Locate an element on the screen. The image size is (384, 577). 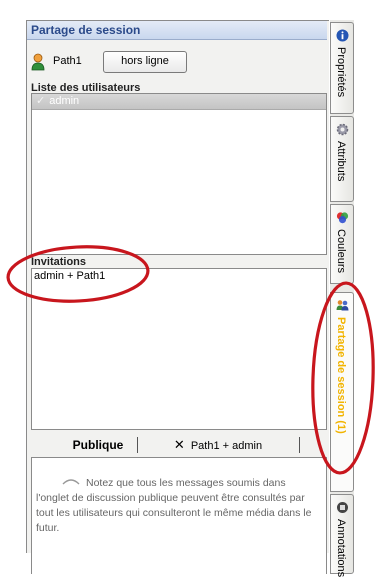
tab-private-chat: ✕ Path1 + admin is located at coordinates (218, 445).